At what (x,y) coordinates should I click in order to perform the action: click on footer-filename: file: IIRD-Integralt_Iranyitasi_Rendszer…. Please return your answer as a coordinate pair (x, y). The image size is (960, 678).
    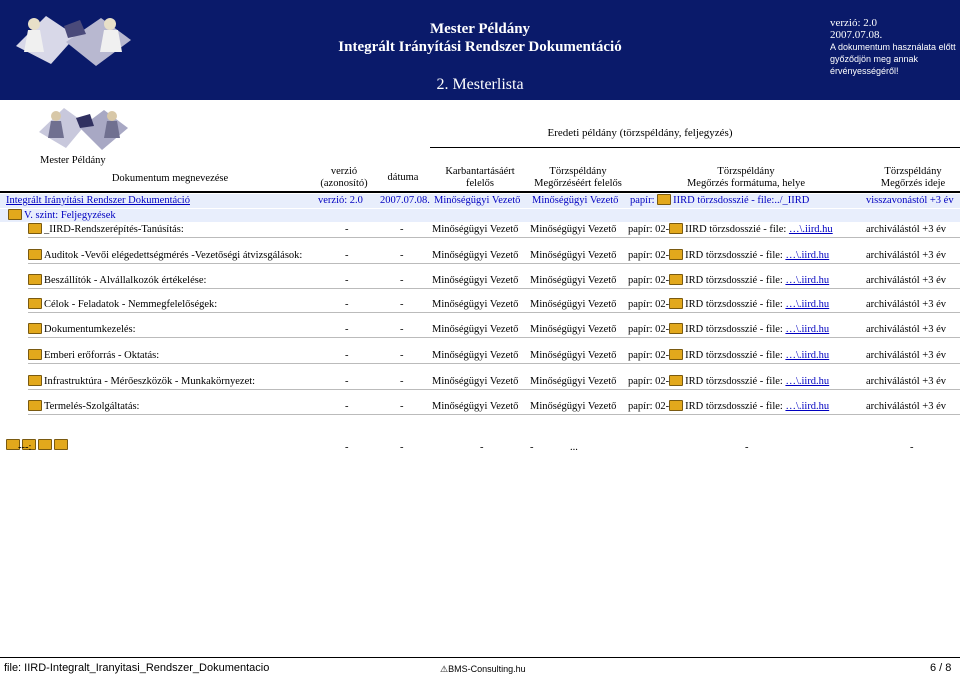
    Looking at the image, I should click on (137, 668).